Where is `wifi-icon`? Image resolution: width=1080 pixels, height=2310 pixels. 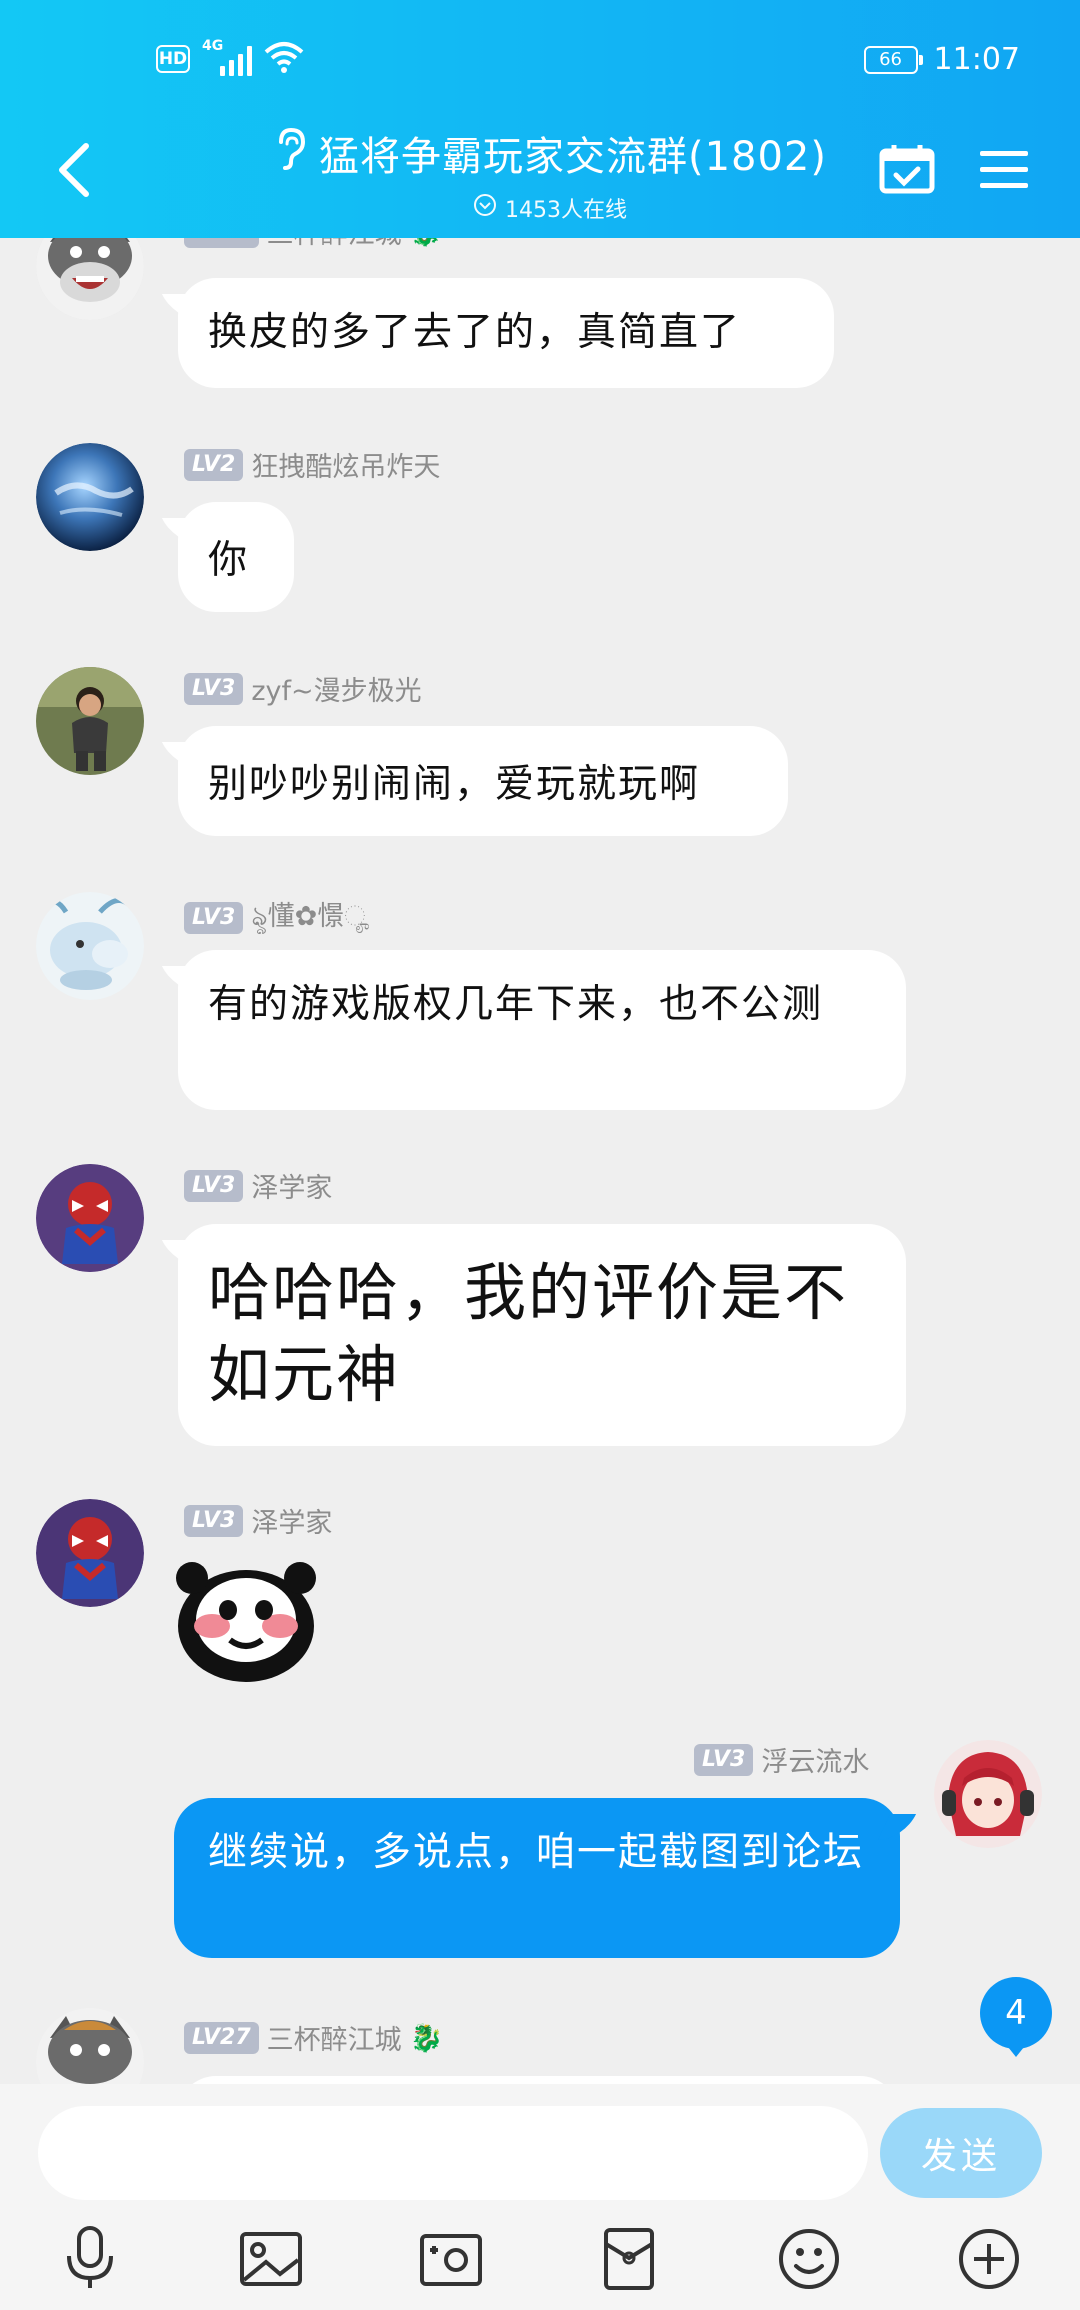 wifi-icon is located at coordinates (284, 59).